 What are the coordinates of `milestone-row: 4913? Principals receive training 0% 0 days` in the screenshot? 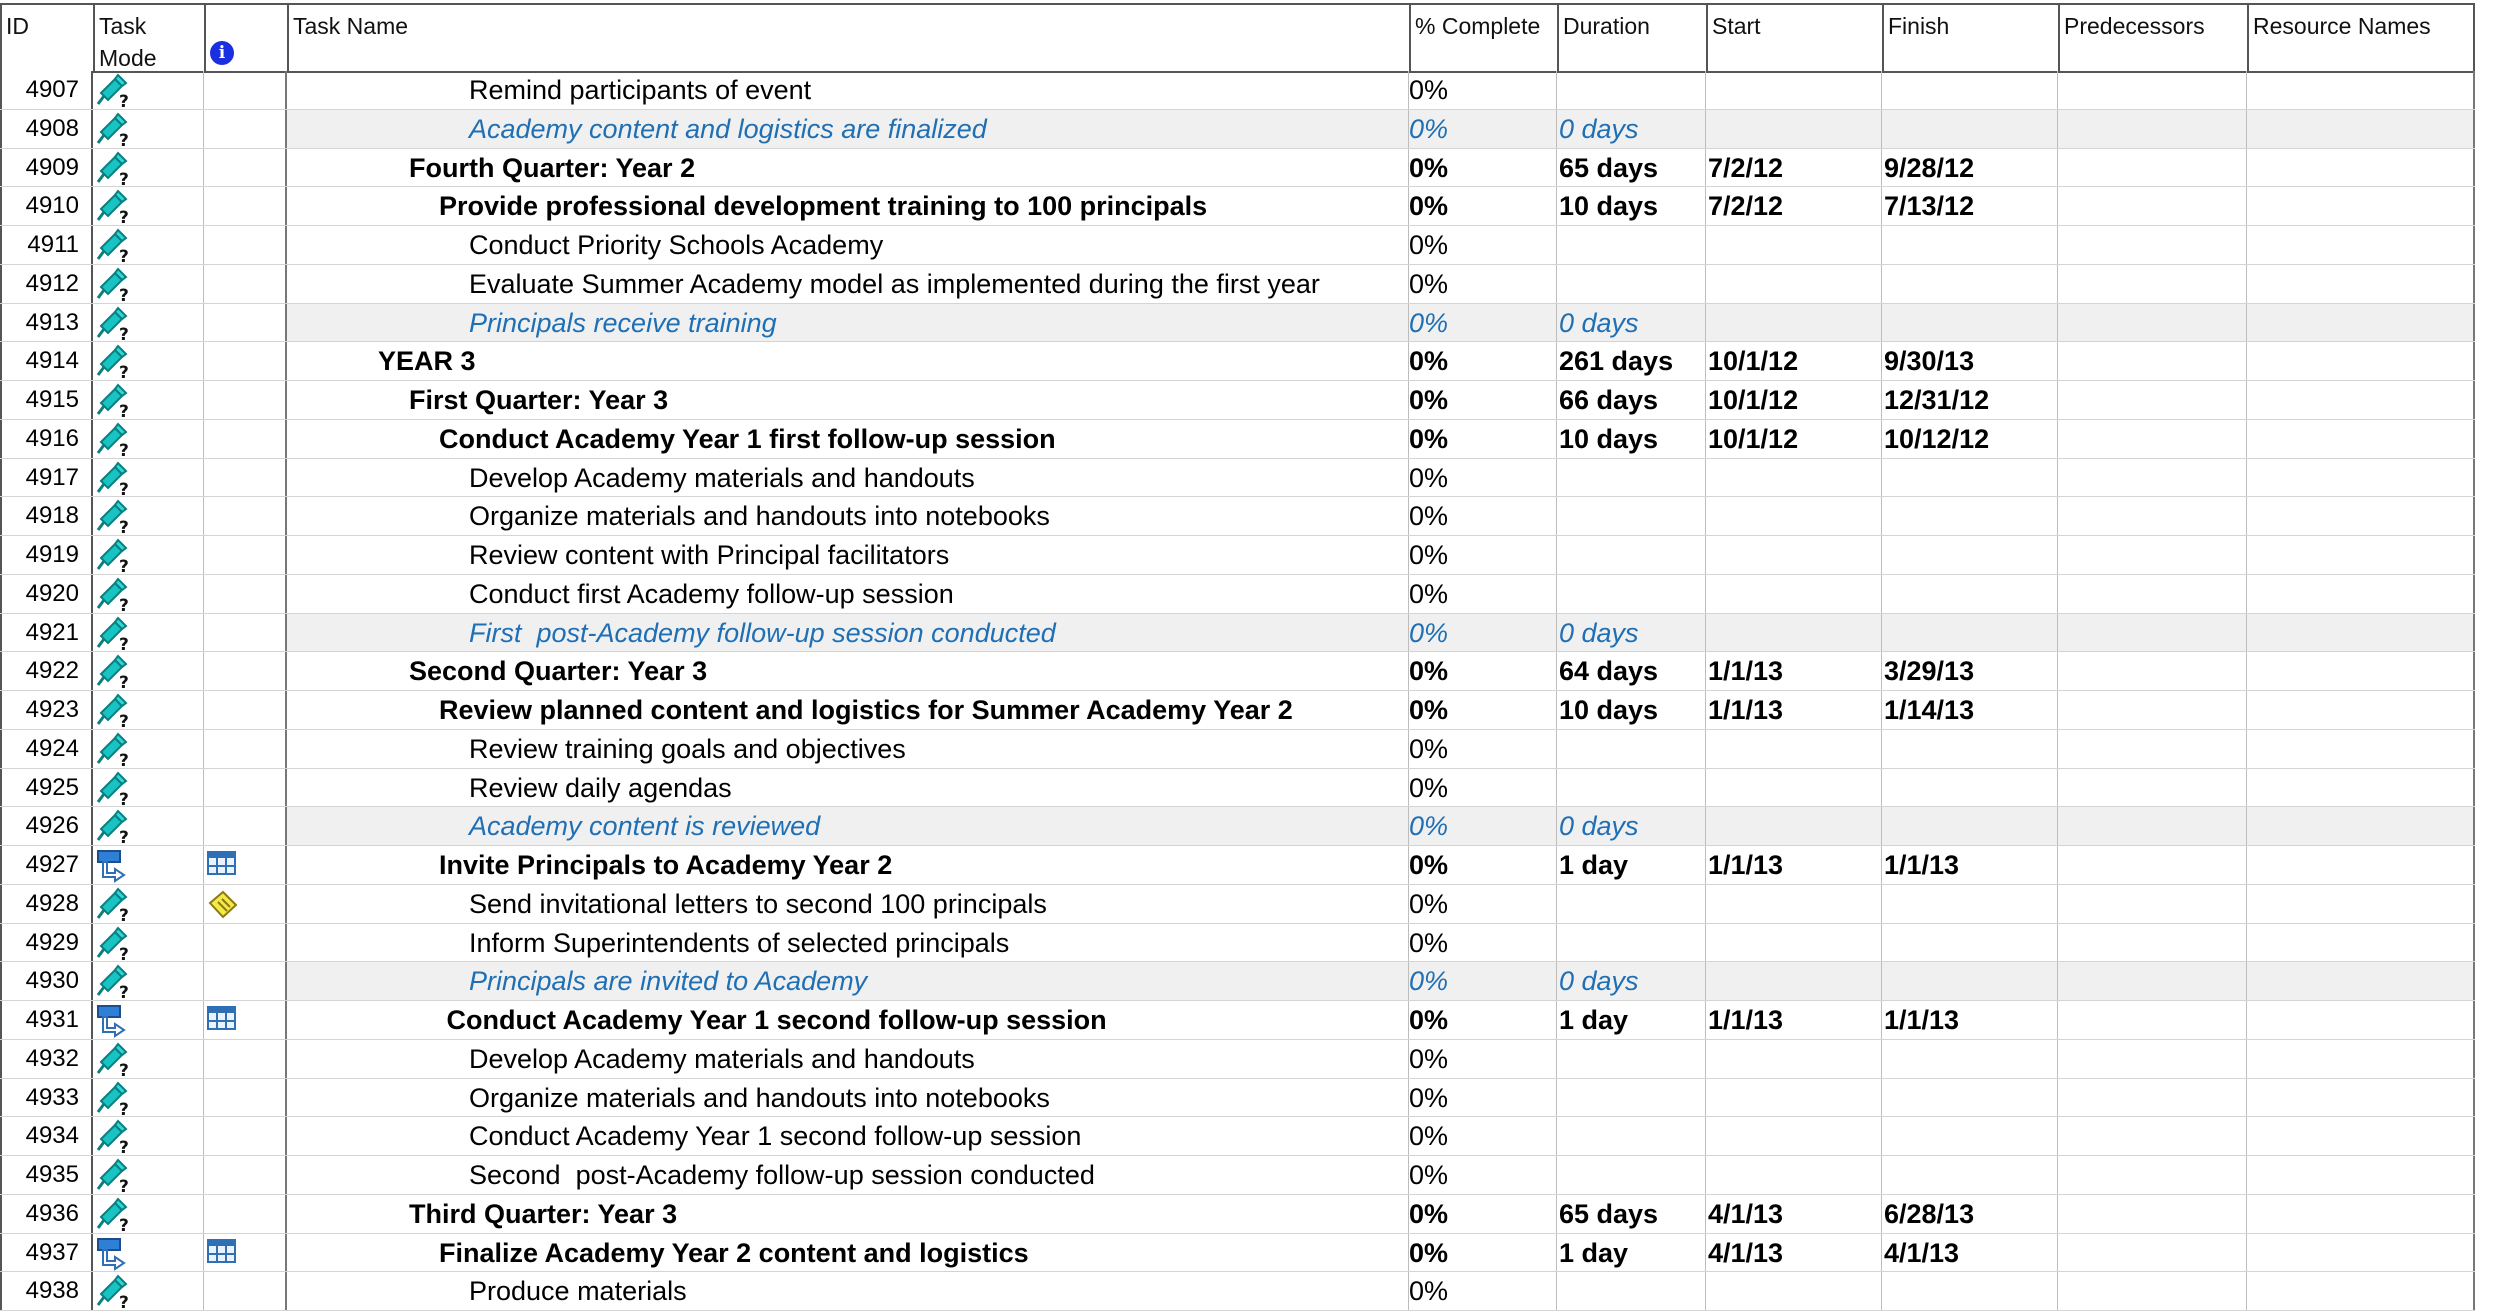 It's located at (1237, 324).